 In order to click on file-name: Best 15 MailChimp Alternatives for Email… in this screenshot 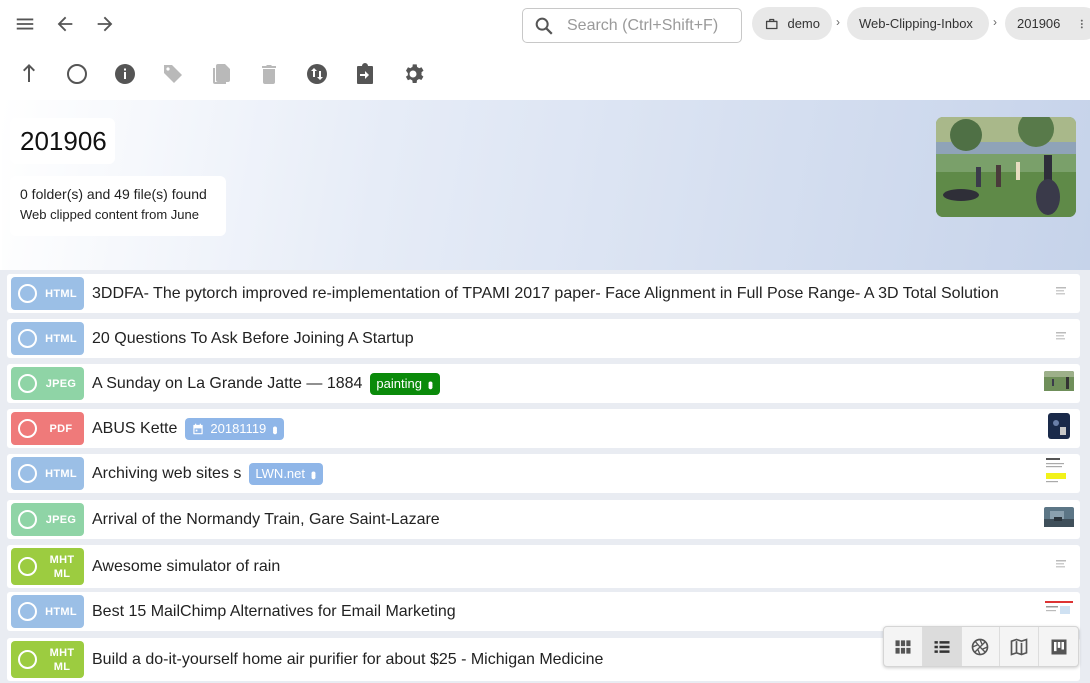, I will do `click(274, 611)`.